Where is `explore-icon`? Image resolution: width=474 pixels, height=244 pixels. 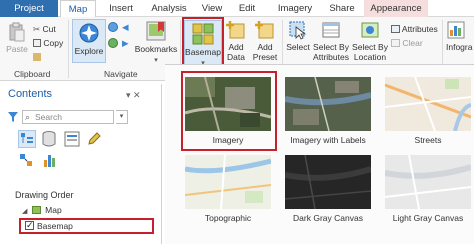
explore-icon is located at coordinates (89, 33).